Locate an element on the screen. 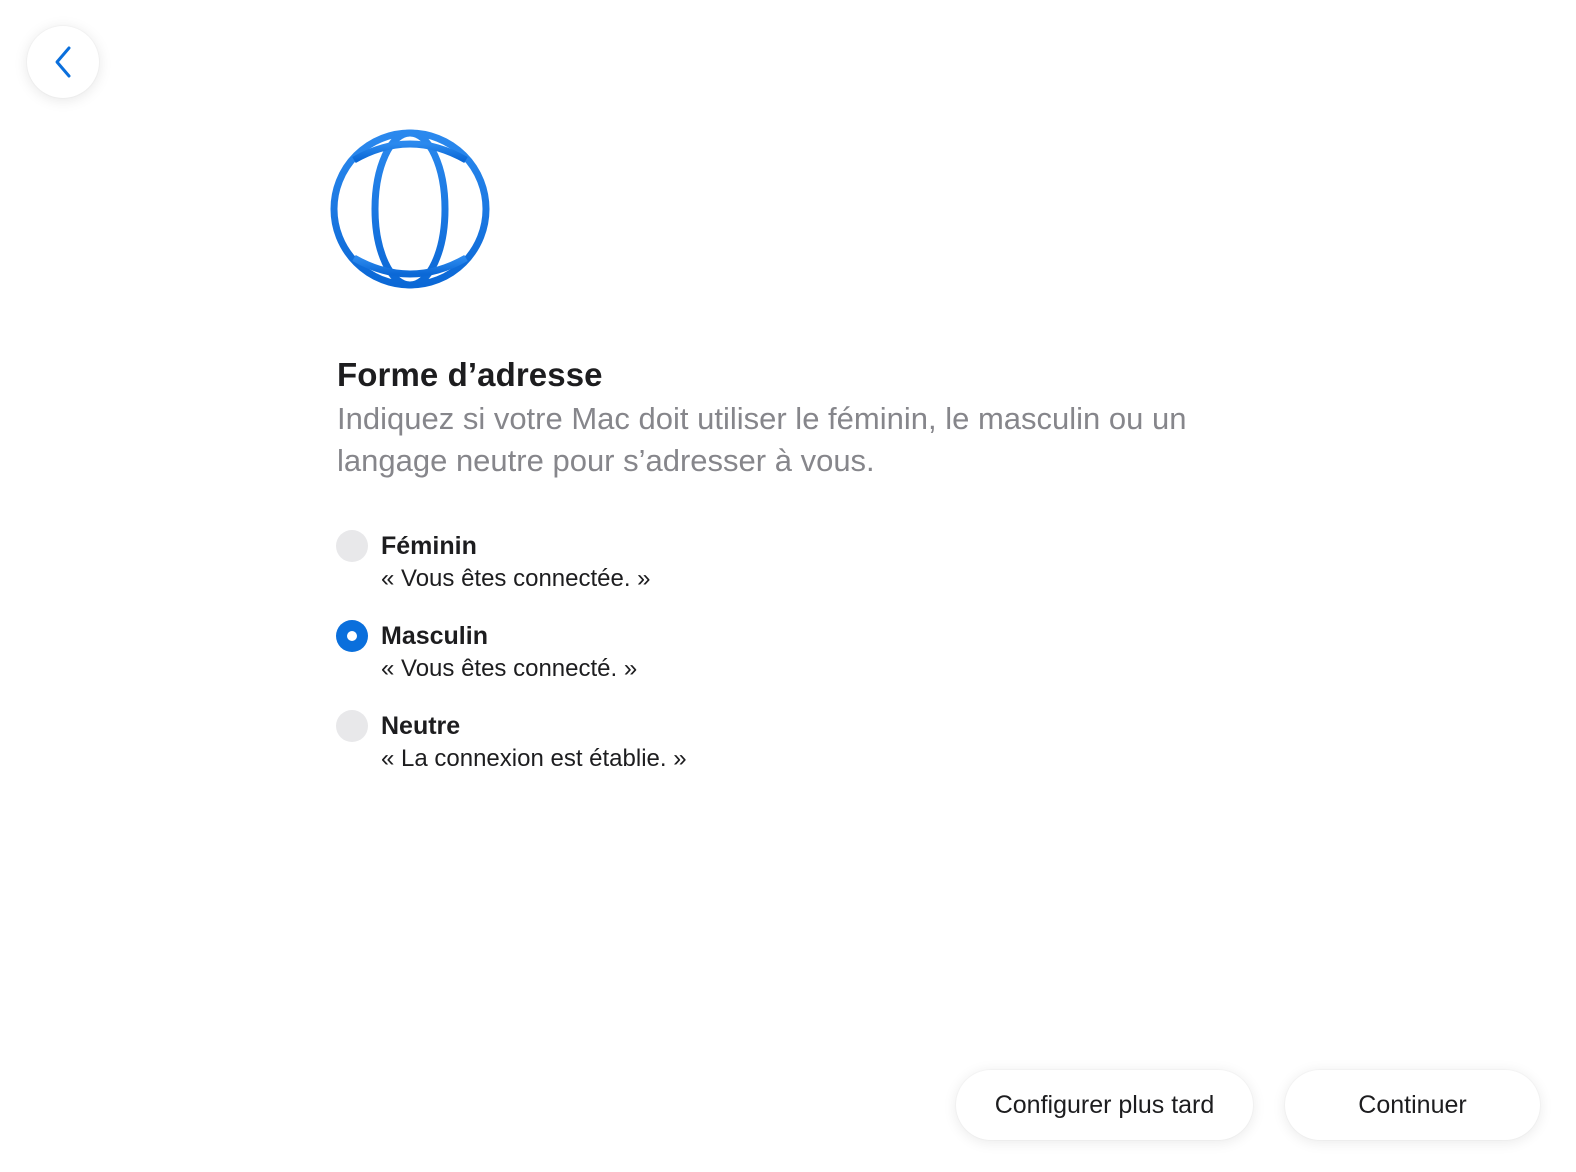 The height and width of the screenshot is (1172, 1576). continue-button: Continuer is located at coordinates (1412, 1105).